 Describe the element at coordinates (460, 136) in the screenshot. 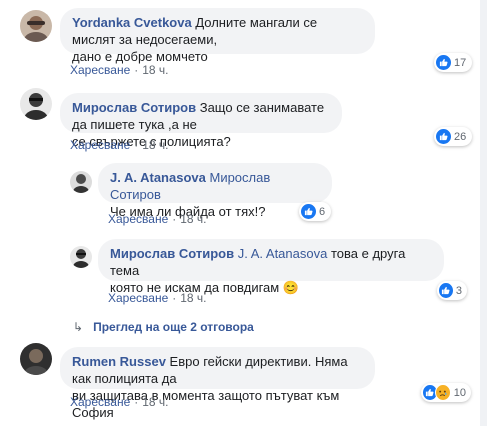

I see `reaction-count: 26` at that location.